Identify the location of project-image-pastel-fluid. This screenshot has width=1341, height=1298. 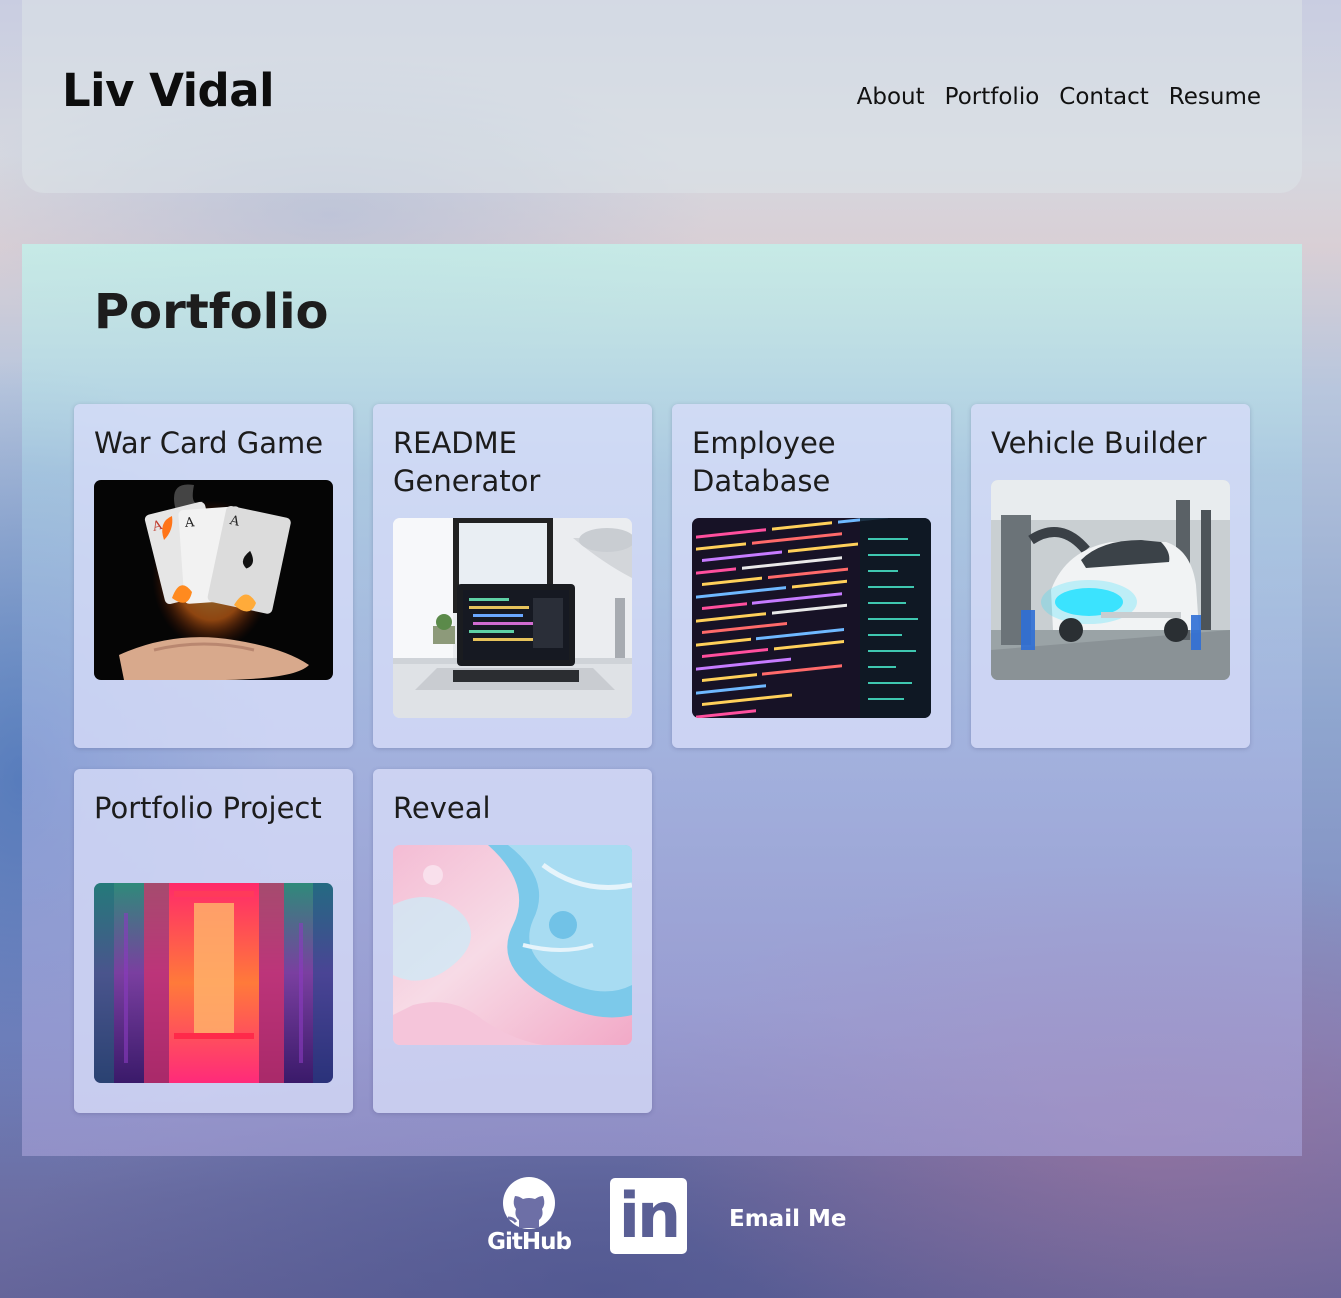
(512, 945).